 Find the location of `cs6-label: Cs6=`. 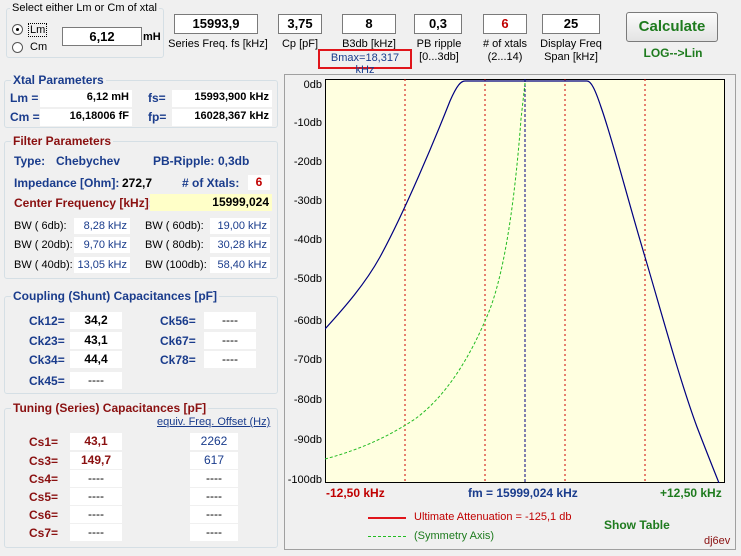

cs6-label: Cs6= is located at coordinates (44, 515).